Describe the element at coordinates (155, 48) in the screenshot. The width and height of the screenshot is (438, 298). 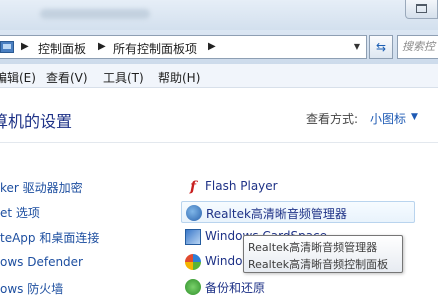
I see `breadcrumb-all-items: 所有控制面板项` at that location.